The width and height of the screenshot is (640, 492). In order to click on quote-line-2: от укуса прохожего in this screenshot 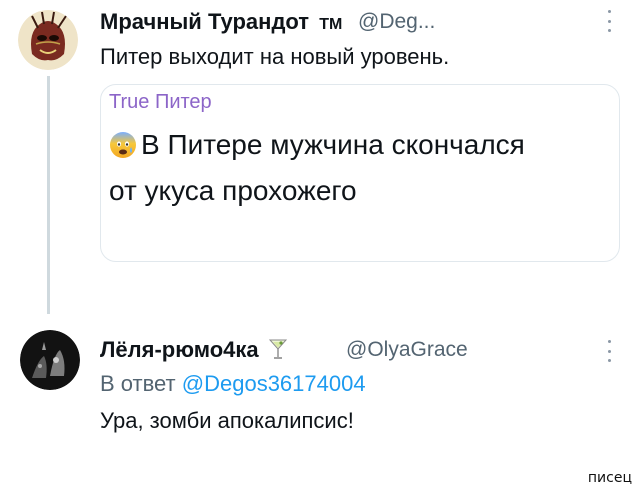, I will do `click(233, 190)`.